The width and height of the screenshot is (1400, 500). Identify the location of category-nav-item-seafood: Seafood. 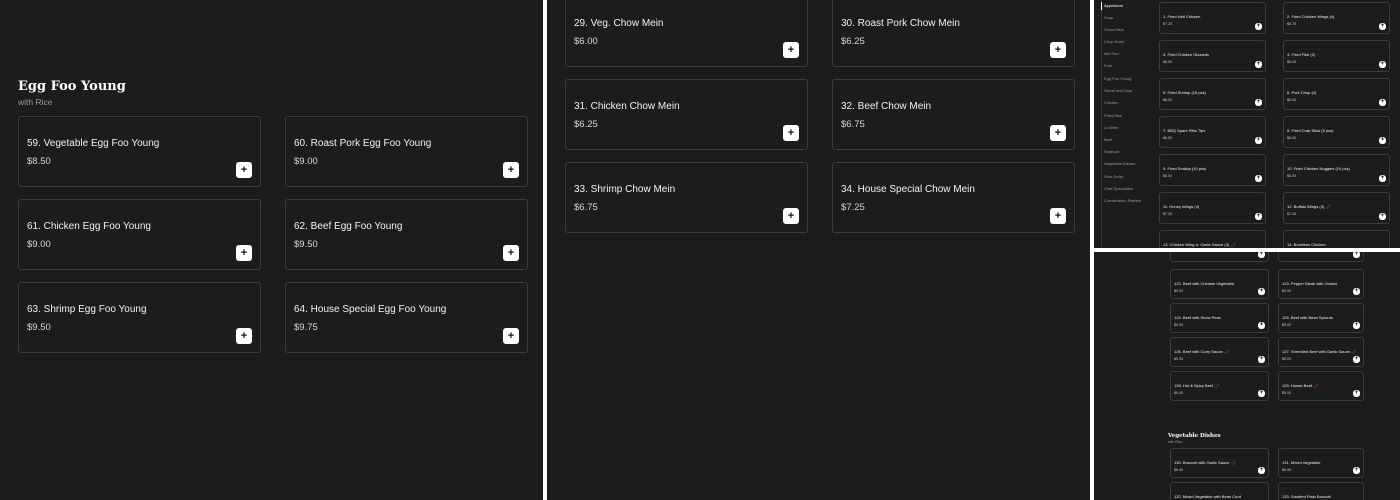
(1111, 151).